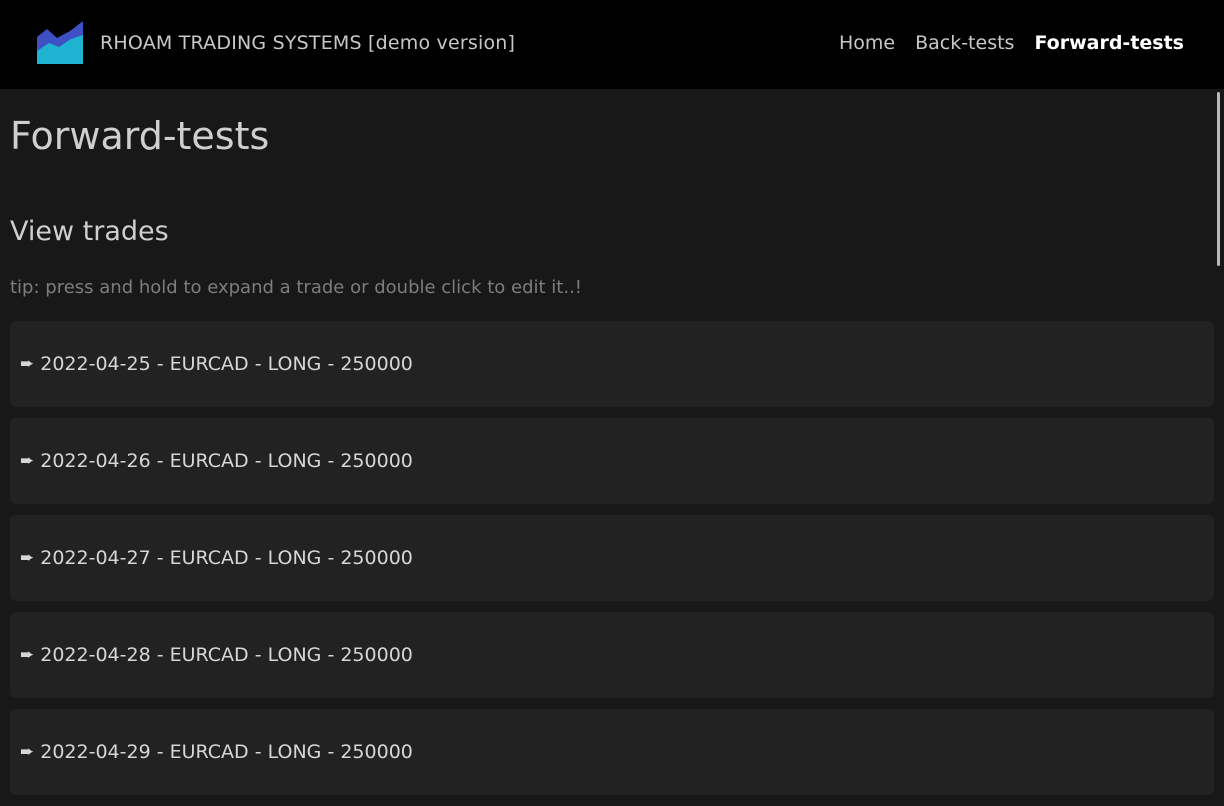  Describe the element at coordinates (612, 558) in the screenshot. I see `trade-item: ➨ 2022-04-27 - EURCAD - LONG - 250000` at that location.